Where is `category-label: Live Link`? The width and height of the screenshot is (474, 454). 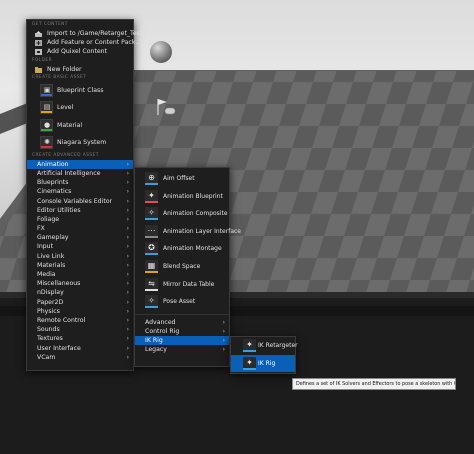 category-label: Live Link is located at coordinates (51, 256).